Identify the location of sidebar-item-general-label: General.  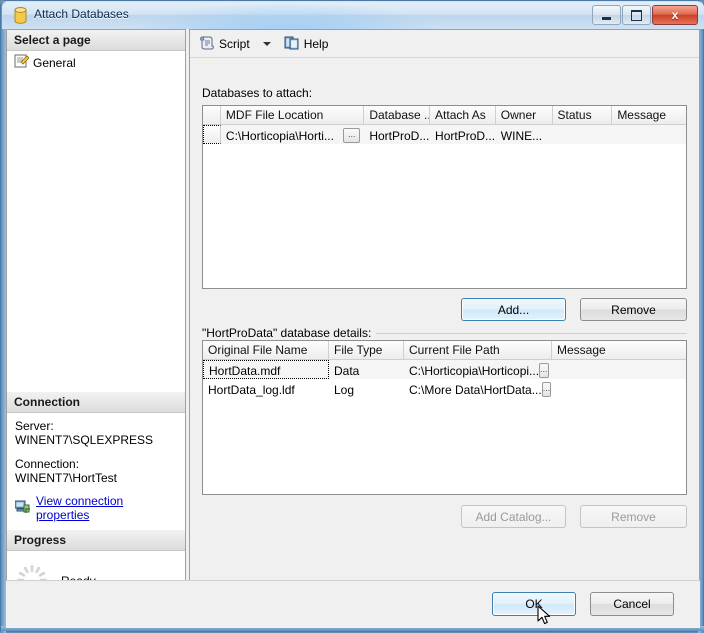
(54, 62).